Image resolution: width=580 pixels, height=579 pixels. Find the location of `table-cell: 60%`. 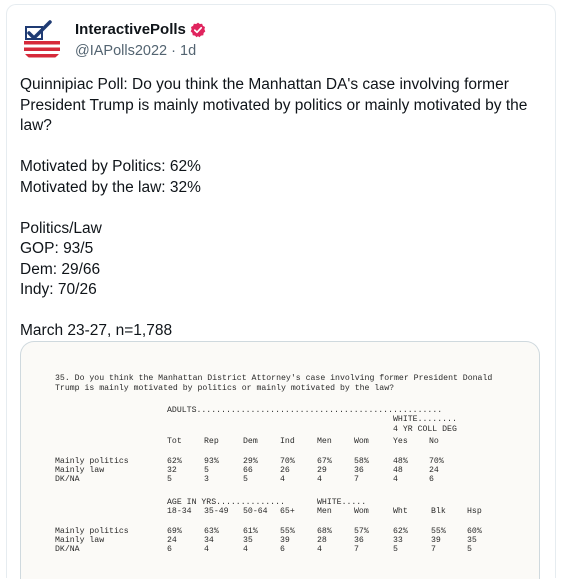

table-cell: 60% is located at coordinates (474, 531).